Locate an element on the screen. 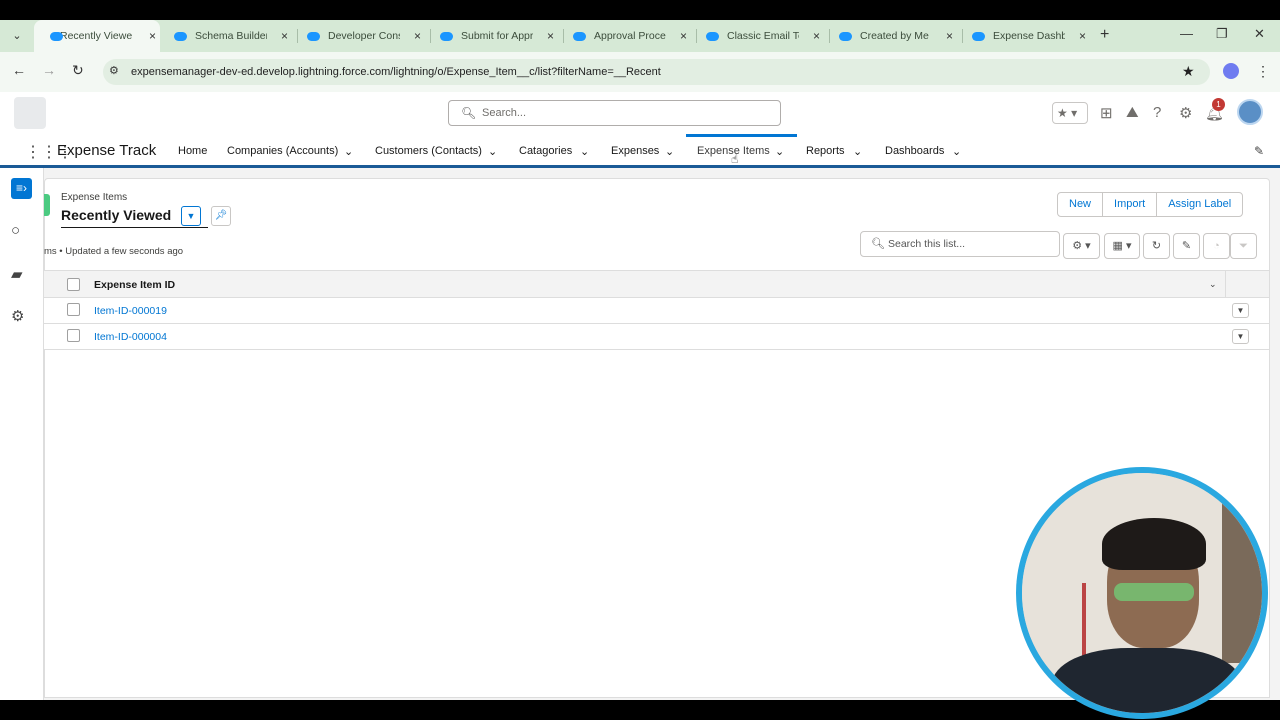 This screenshot has width=1280, height=720. record-link: Item-ID-000004 is located at coordinates (130, 337).